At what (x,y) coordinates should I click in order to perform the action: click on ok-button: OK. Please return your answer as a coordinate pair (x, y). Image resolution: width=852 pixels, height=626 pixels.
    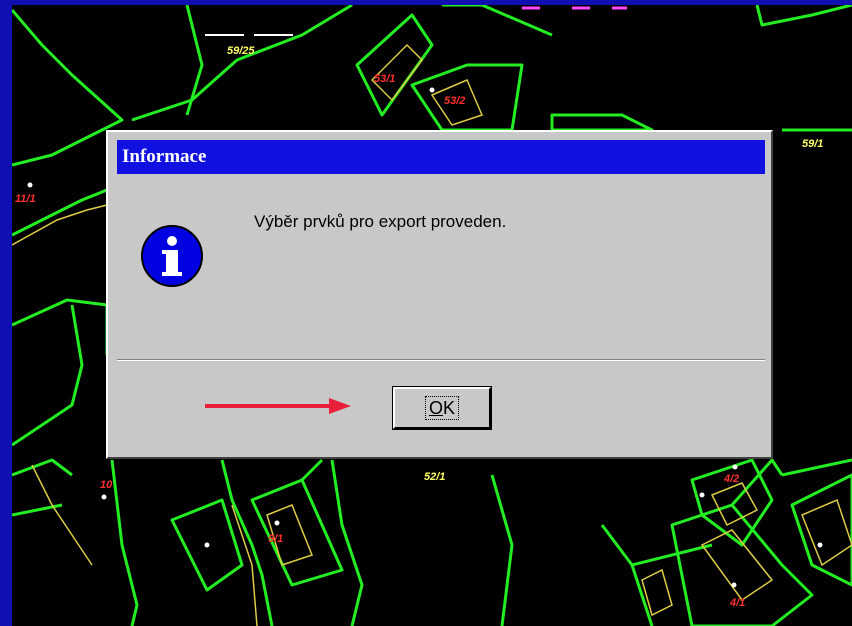
    Looking at the image, I should click on (442, 408).